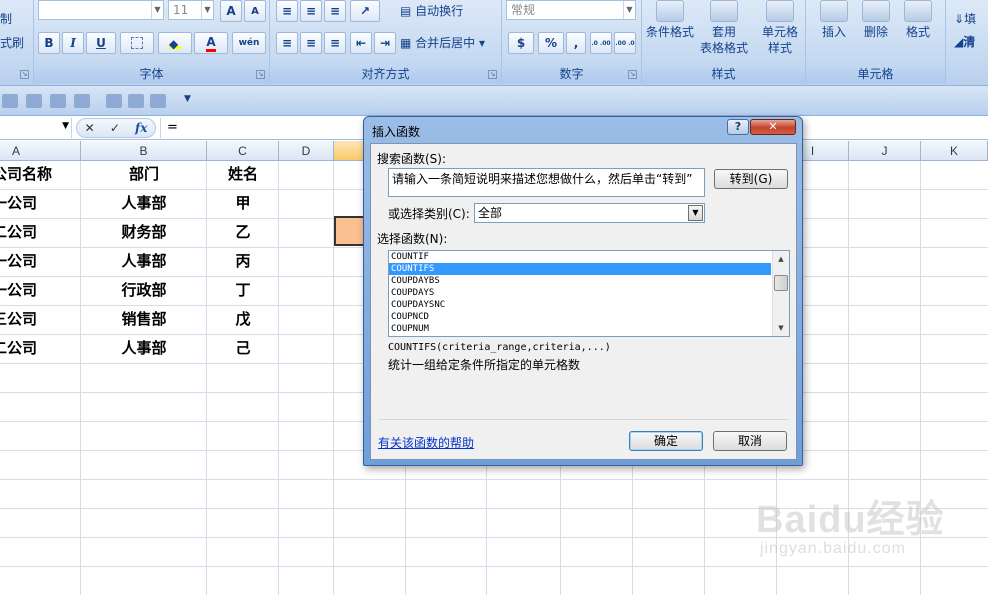 This screenshot has height=595, width=988. Describe the element at coordinates (750, 441) in the screenshot. I see `cancel-button: 取消` at that location.